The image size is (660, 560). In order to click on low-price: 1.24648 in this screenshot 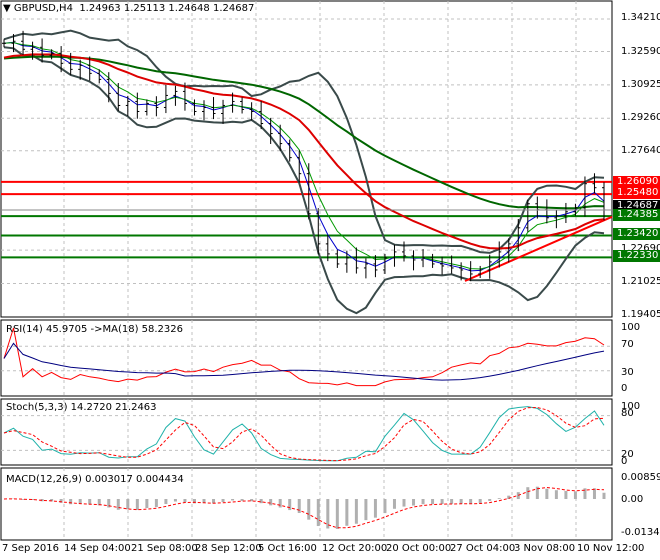, I will do `click(189, 8)`.